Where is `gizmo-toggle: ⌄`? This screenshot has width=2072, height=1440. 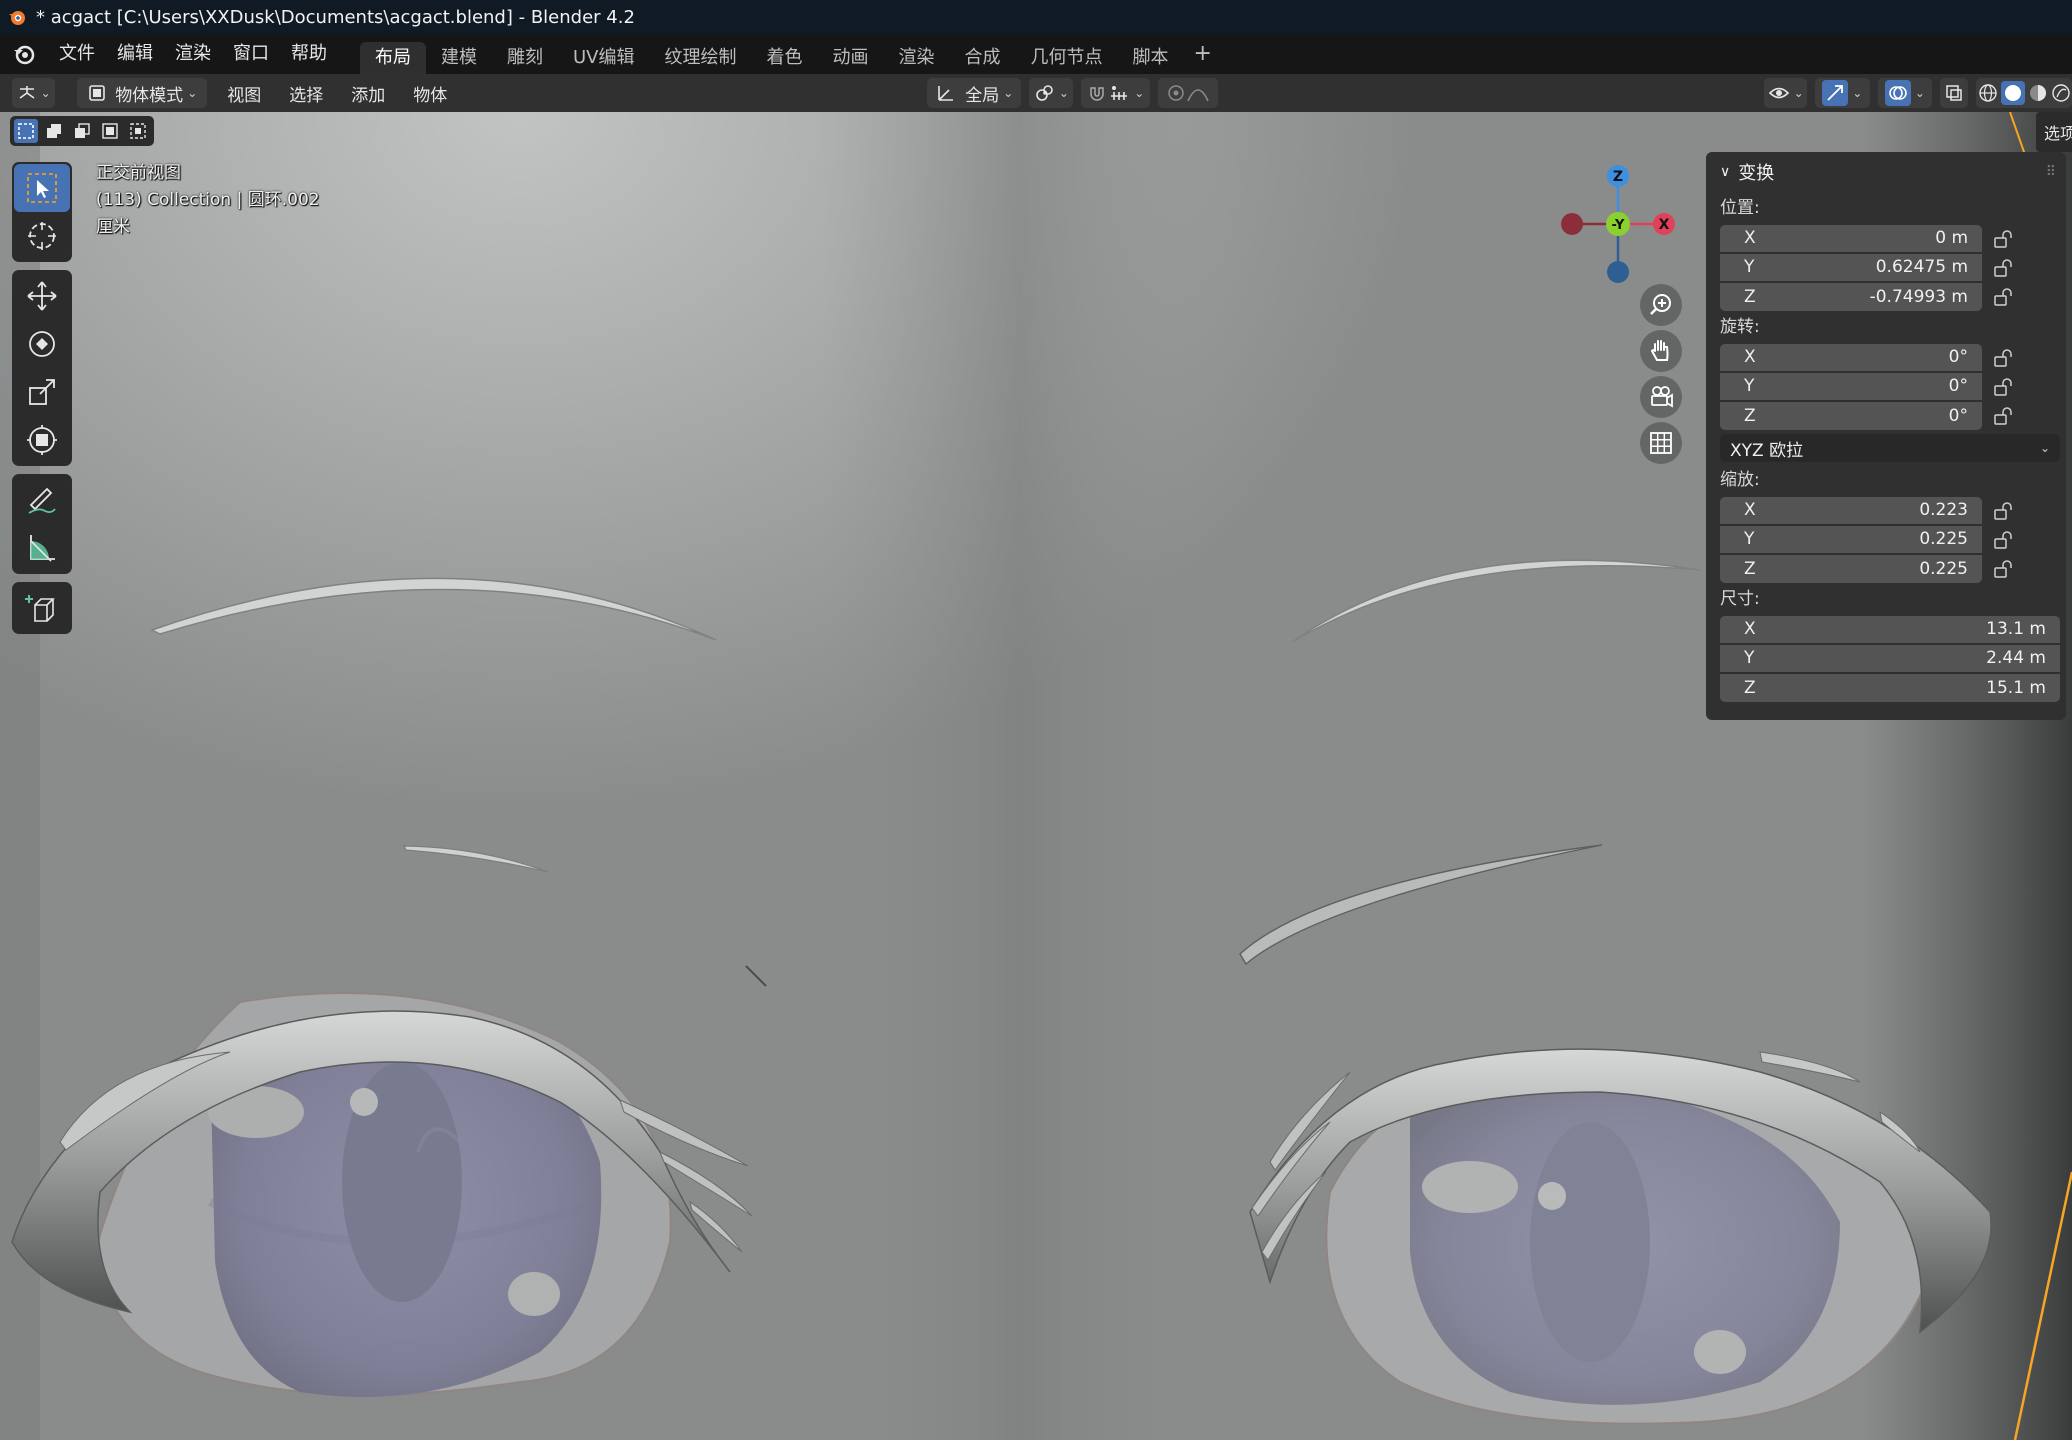 gizmo-toggle: ⌄ is located at coordinates (1842, 93).